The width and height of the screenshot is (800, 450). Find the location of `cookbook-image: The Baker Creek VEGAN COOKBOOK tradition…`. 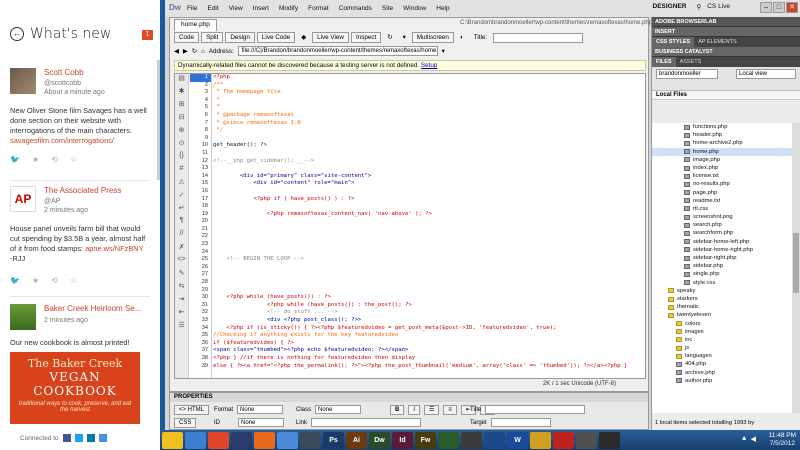

cookbook-image: The Baker Creek VEGAN COOKBOOK tradition… is located at coordinates (75, 388).